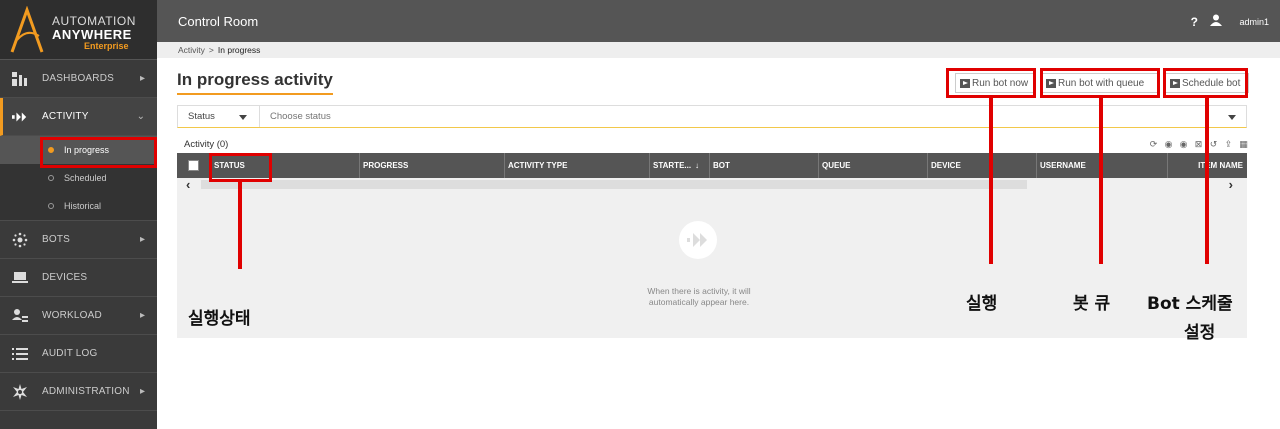 This screenshot has width=1280, height=429. What do you see at coordinates (83, 206) in the screenshot?
I see `sidebar-subitem-label: Historical` at bounding box center [83, 206].